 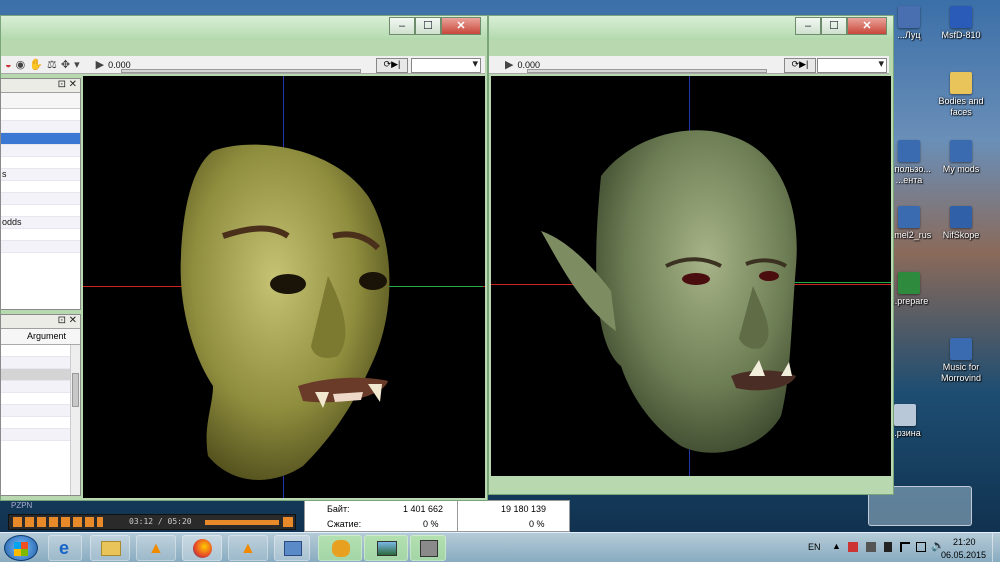 What do you see at coordinates (836, 546) in the screenshot?
I see `tray-expand-icon: ▲` at bounding box center [836, 546].